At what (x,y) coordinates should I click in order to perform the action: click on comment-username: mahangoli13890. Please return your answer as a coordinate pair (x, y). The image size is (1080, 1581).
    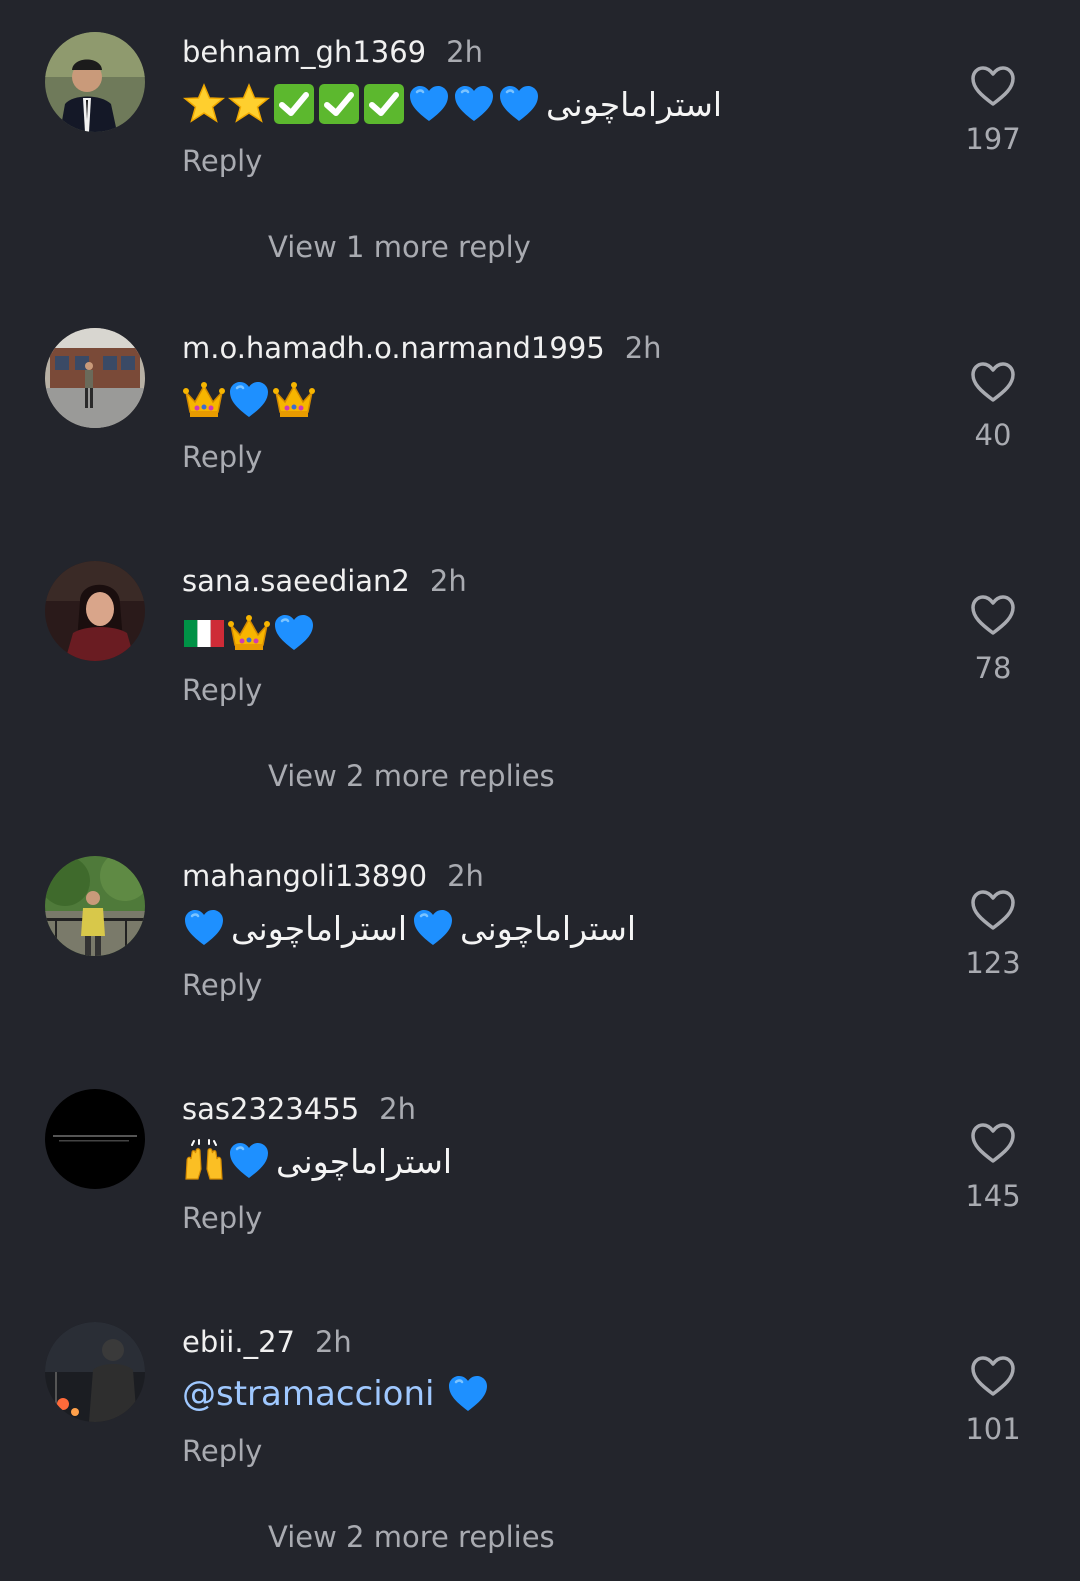
    Looking at the image, I should click on (304, 876).